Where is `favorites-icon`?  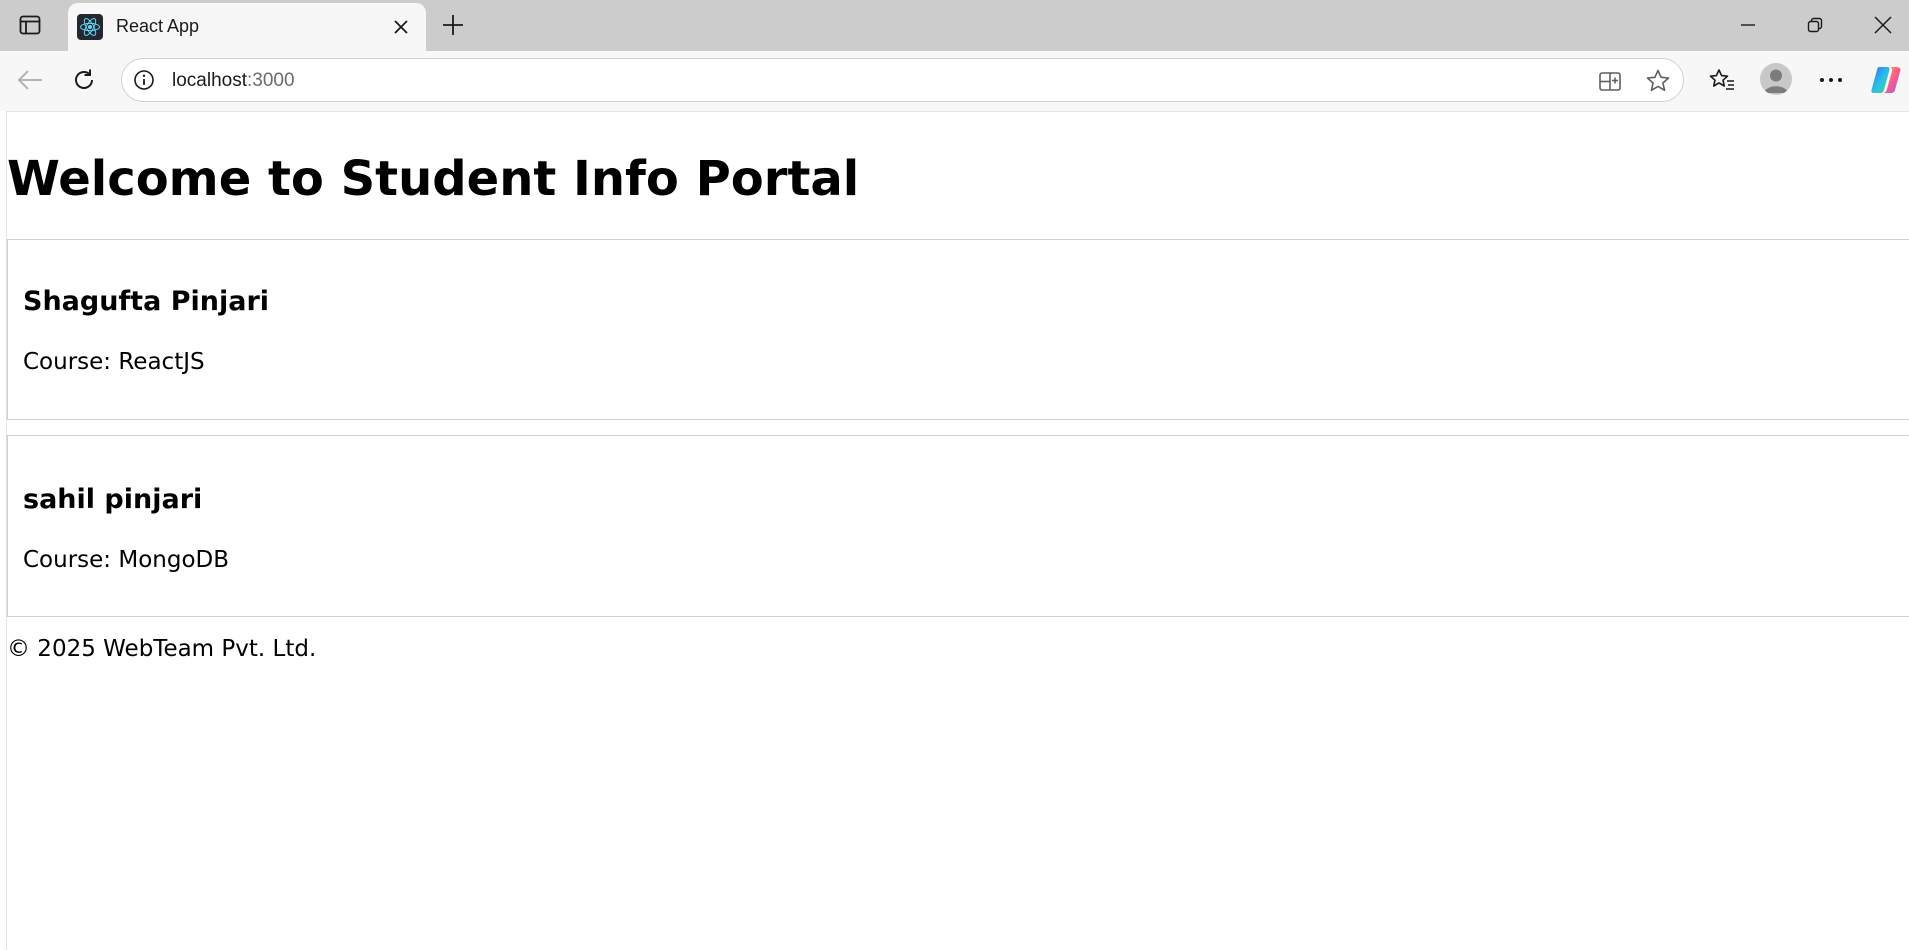
favorites-icon is located at coordinates (1721, 79).